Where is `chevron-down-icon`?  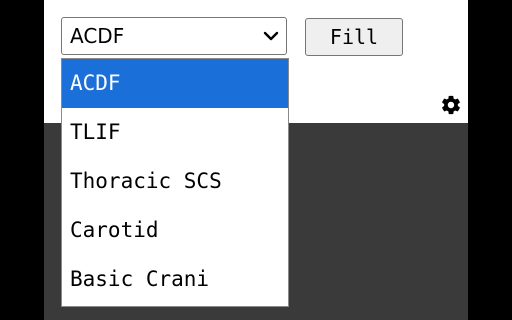
chevron-down-icon is located at coordinates (271, 36).